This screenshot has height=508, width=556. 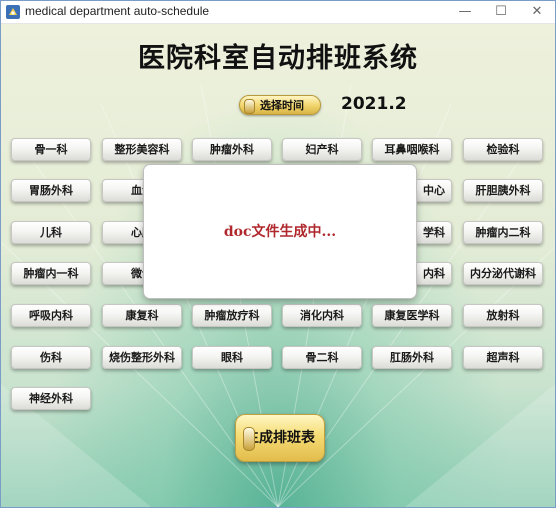 What do you see at coordinates (13, 12) in the screenshot?
I see `app-logo-icon` at bounding box center [13, 12].